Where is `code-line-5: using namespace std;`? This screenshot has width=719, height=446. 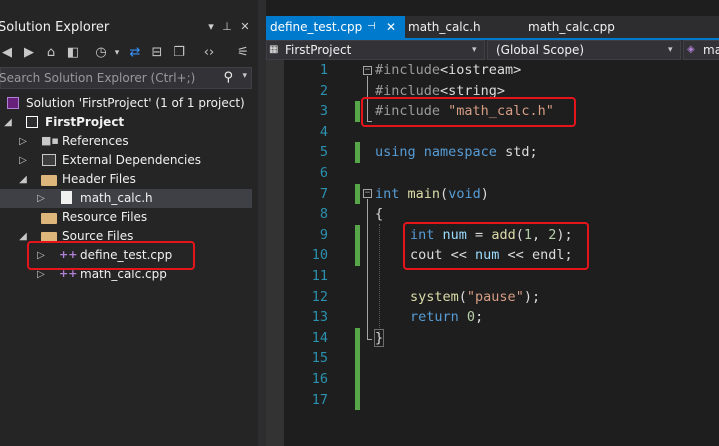 code-line-5: using namespace std; is located at coordinates (456, 152).